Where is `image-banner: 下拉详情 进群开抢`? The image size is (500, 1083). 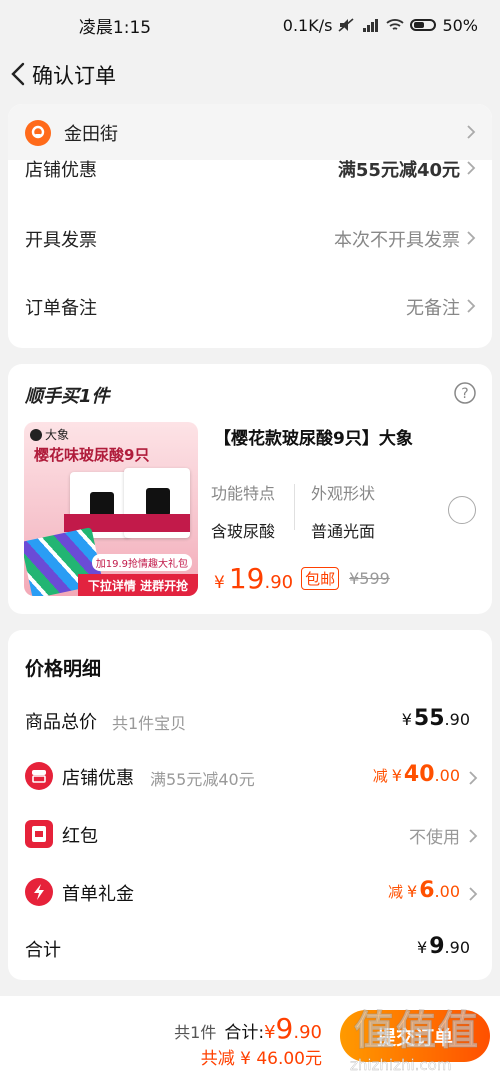 image-banner: 下拉详情 进群开抢 is located at coordinates (138, 585).